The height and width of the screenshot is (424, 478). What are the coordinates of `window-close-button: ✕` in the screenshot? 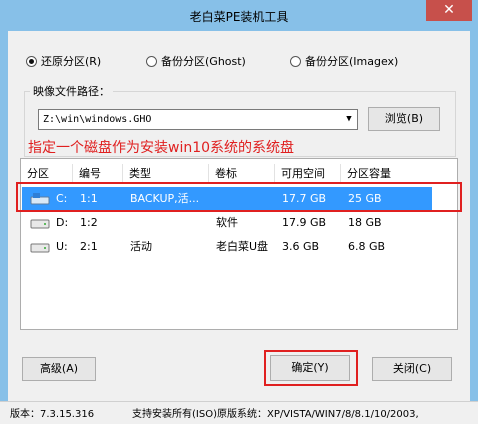 It's located at (449, 10).